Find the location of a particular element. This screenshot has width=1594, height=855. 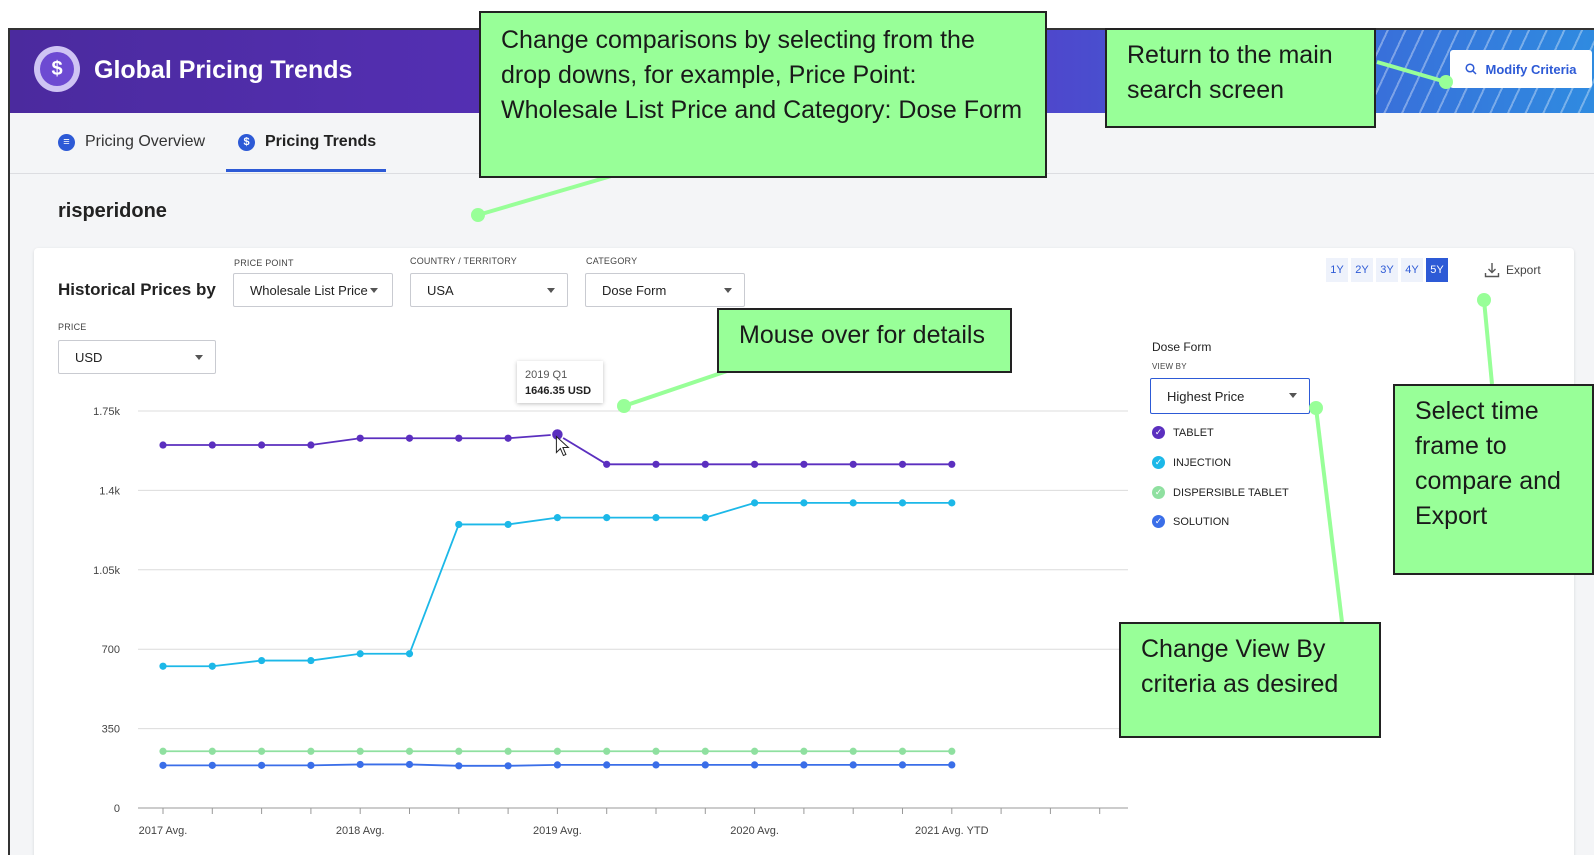

callout-view-by: Change View By criteria as desired is located at coordinates (1250, 680).